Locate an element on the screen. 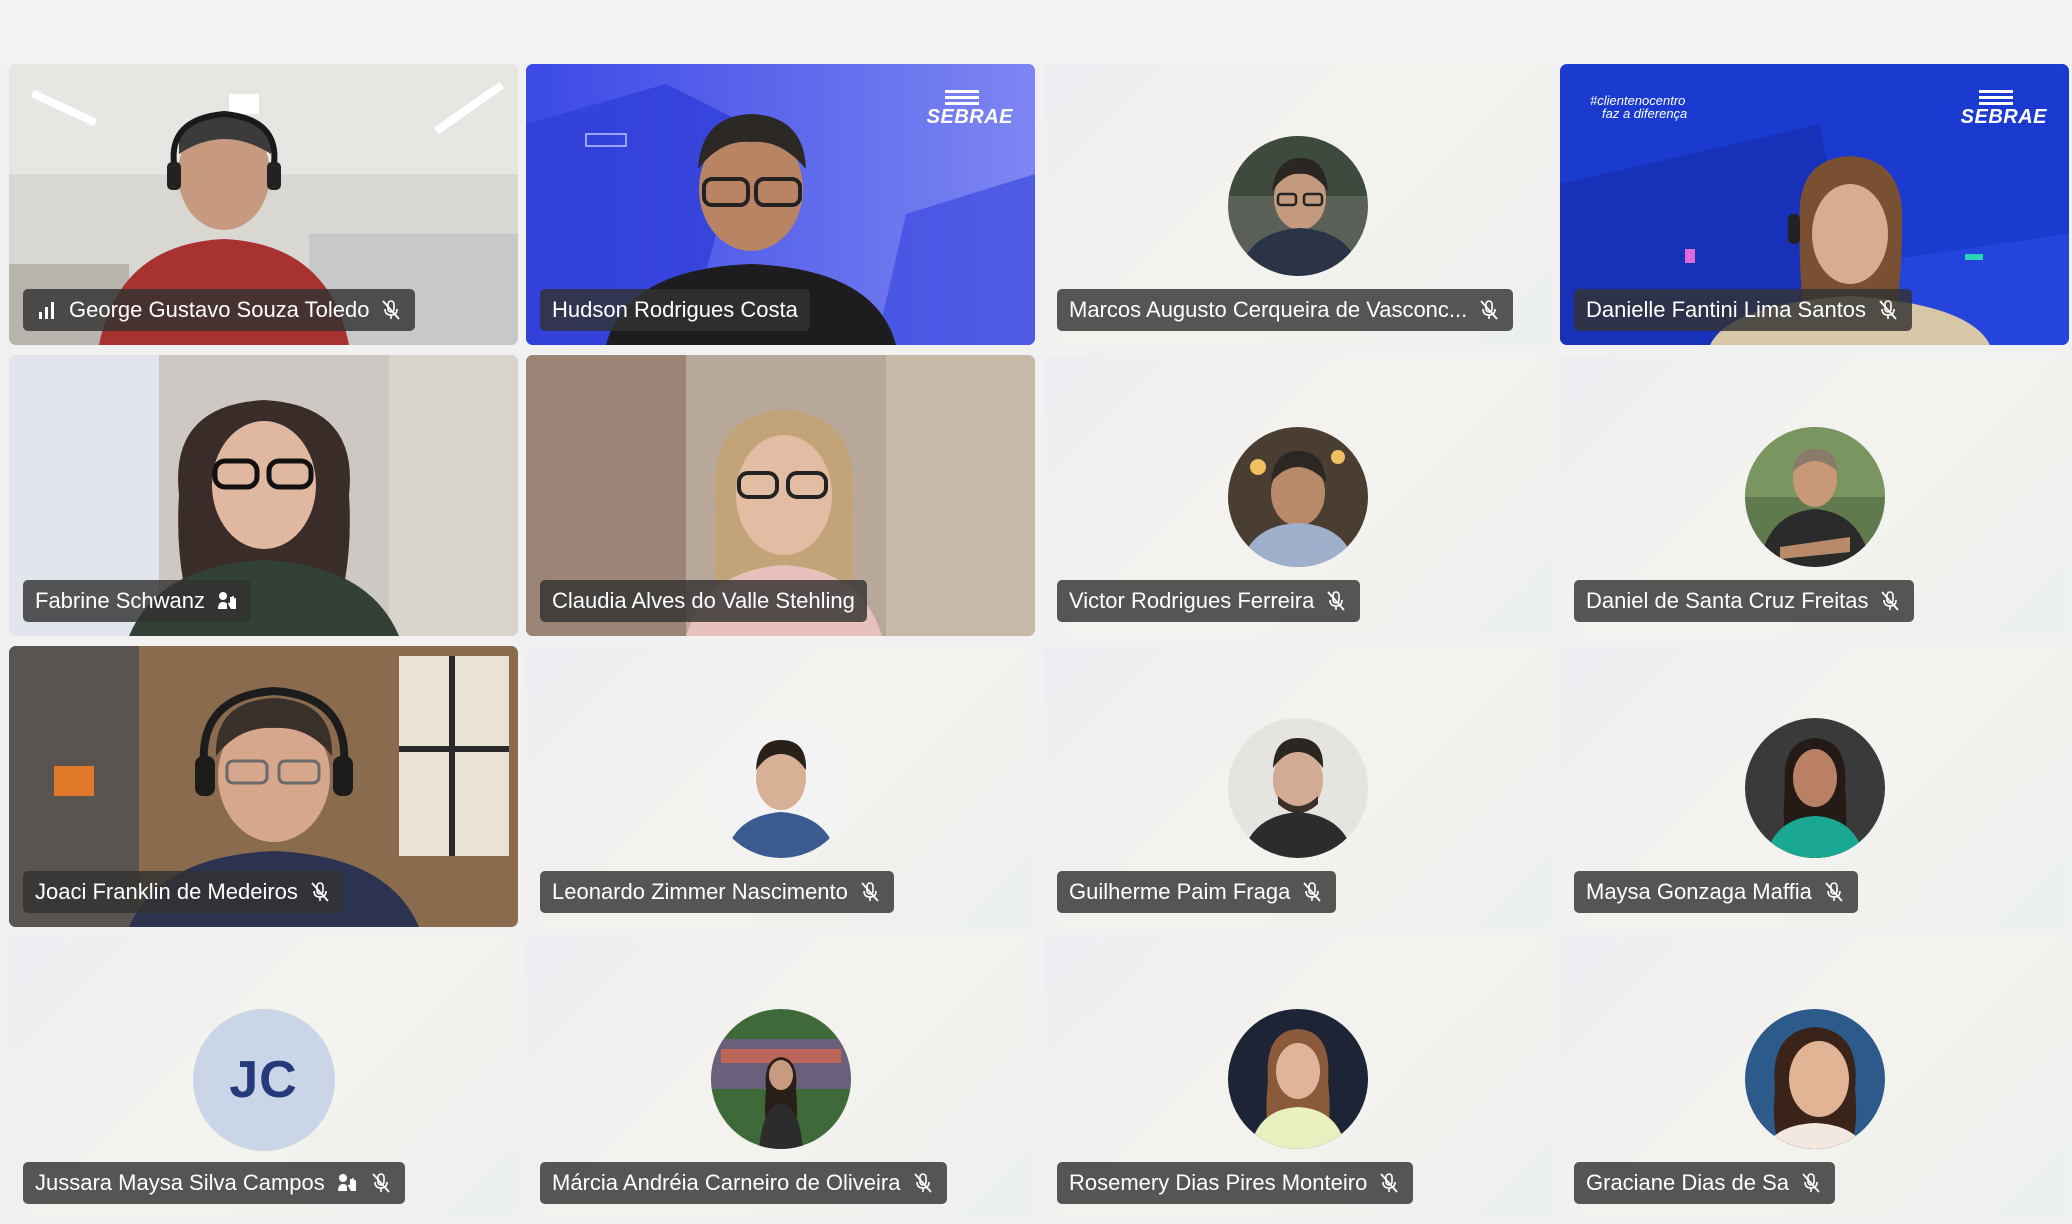  participant-name: Danielle Fantini Lima Santos is located at coordinates (1726, 309).